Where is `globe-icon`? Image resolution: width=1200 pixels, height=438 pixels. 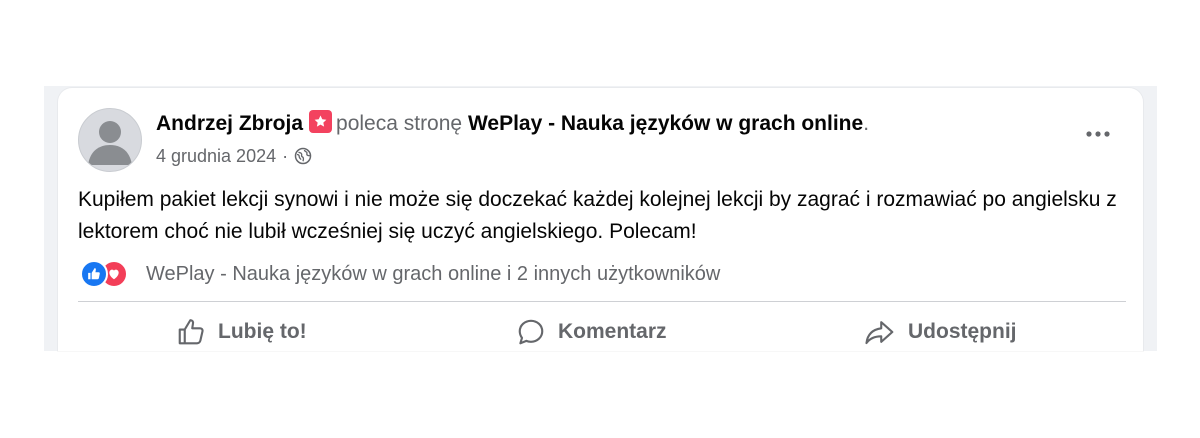 globe-icon is located at coordinates (303, 159).